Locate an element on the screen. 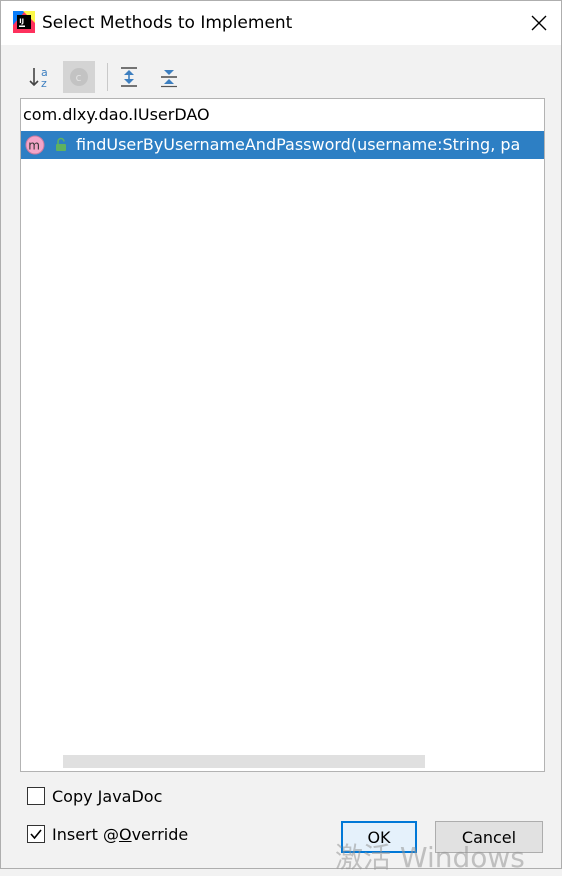 This screenshot has height=876, width=562. insert-override-checkbox is located at coordinates (36, 834).